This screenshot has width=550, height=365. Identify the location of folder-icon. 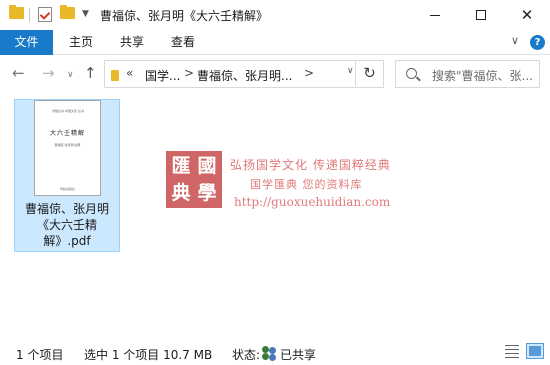
(16, 12).